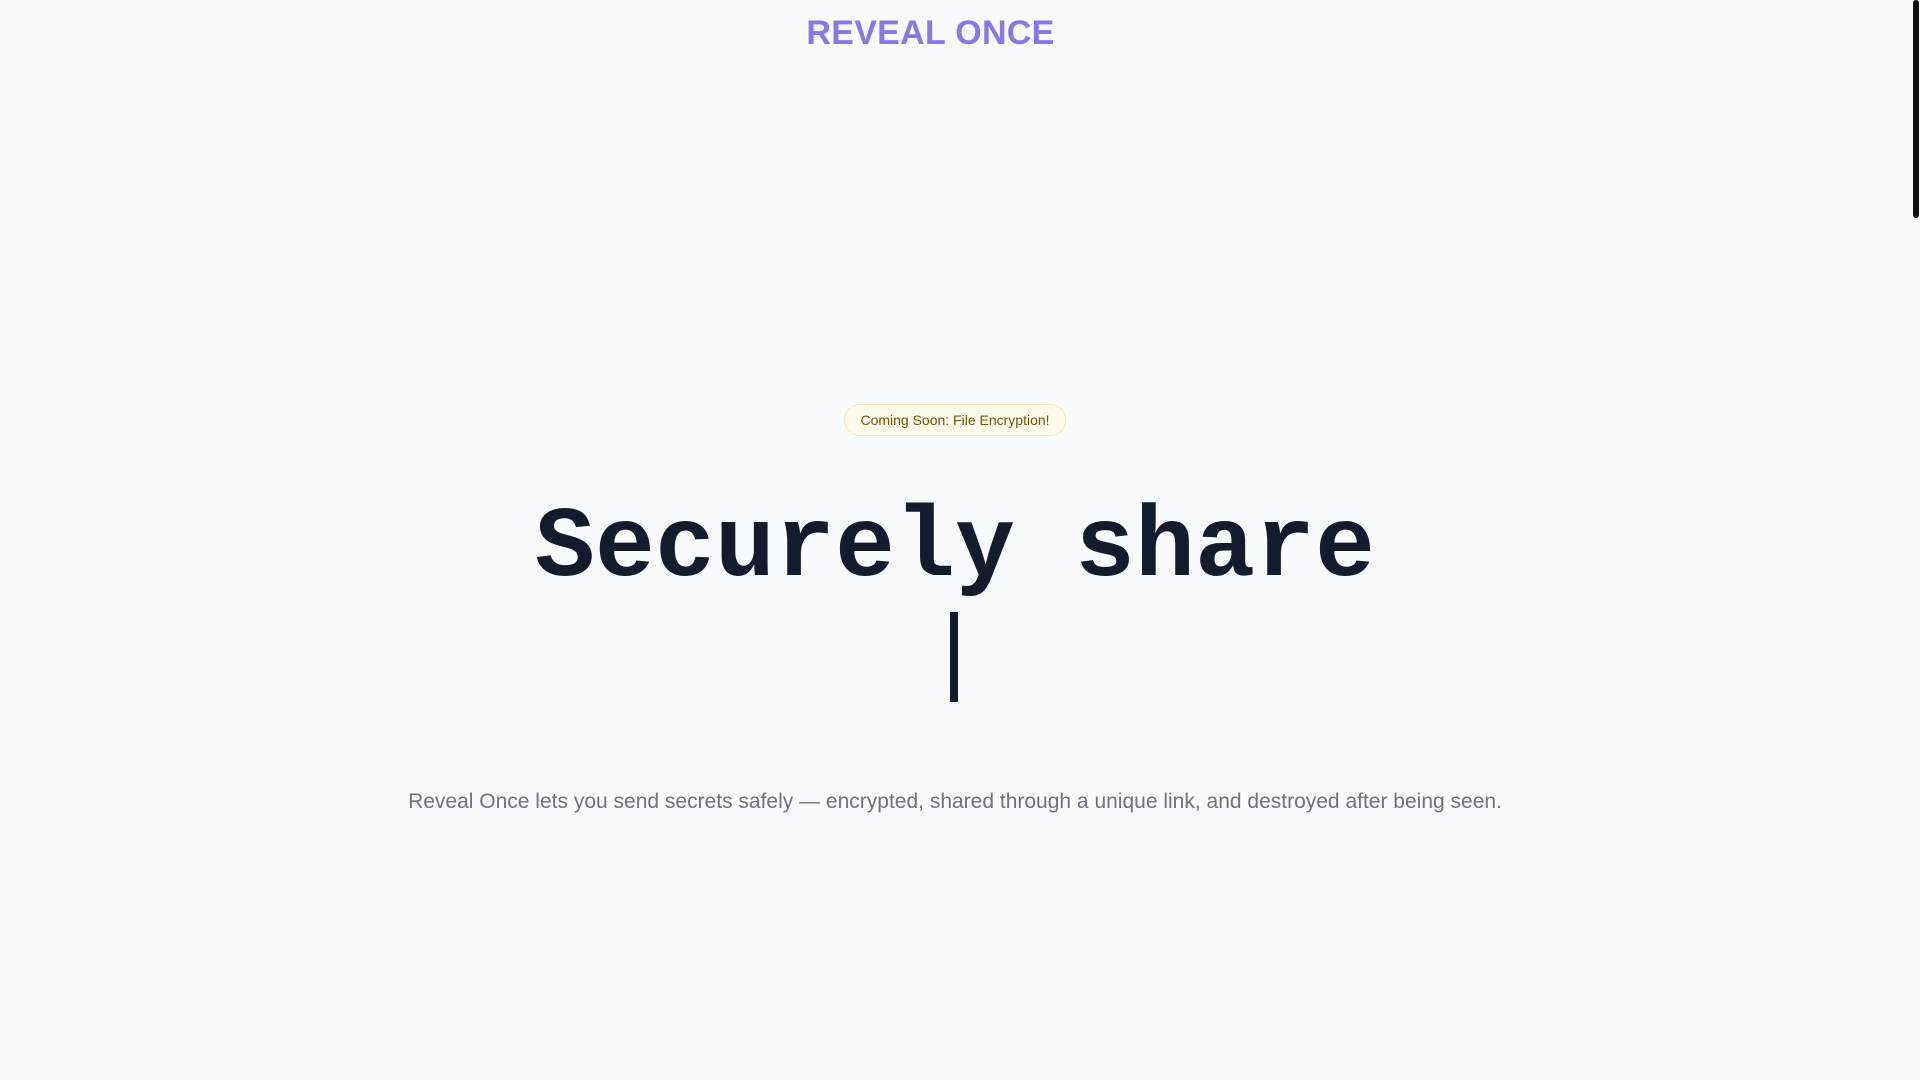 This screenshot has width=1920, height=1080. What do you see at coordinates (930, 33) in the screenshot?
I see `brand-logo-link: REVEAL ONCE` at bounding box center [930, 33].